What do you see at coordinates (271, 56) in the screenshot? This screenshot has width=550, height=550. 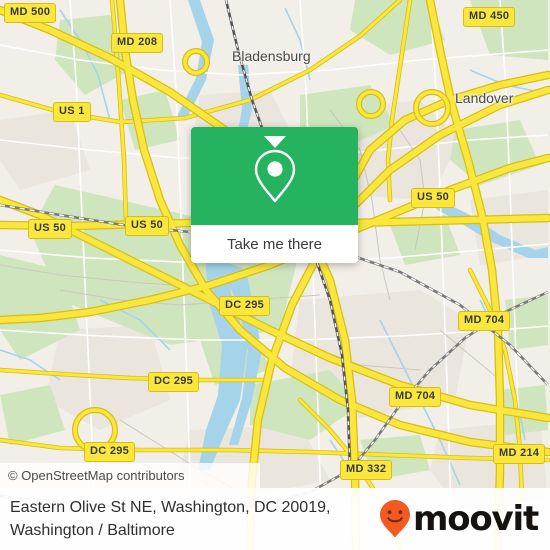 I see `place-label-bladensburg: Bladensburg` at bounding box center [271, 56].